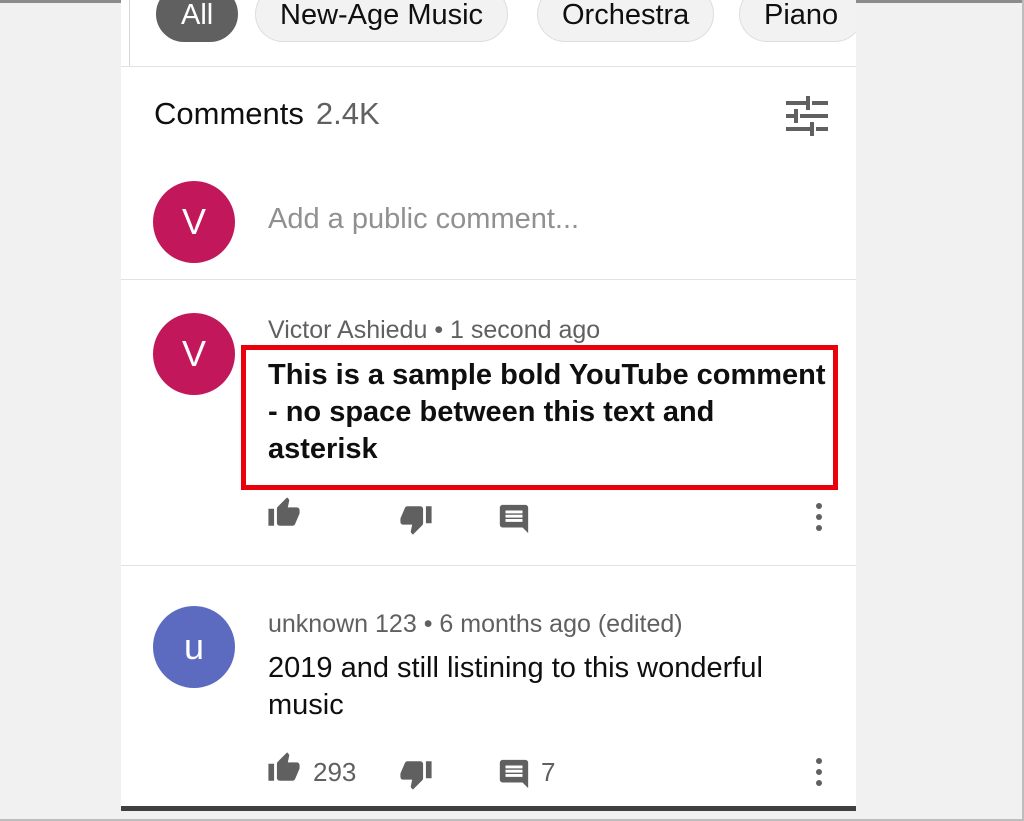 This screenshot has width=1024, height=821. What do you see at coordinates (194, 647) in the screenshot?
I see `comment-avatar: u` at bounding box center [194, 647].